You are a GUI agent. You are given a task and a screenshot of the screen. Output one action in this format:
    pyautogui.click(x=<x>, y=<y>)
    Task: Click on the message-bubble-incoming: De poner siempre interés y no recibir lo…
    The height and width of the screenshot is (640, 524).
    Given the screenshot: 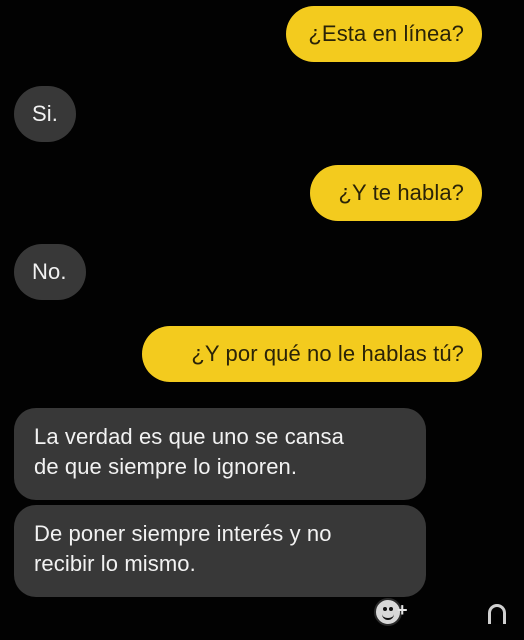 What is the action you would take?
    pyautogui.click(x=220, y=551)
    